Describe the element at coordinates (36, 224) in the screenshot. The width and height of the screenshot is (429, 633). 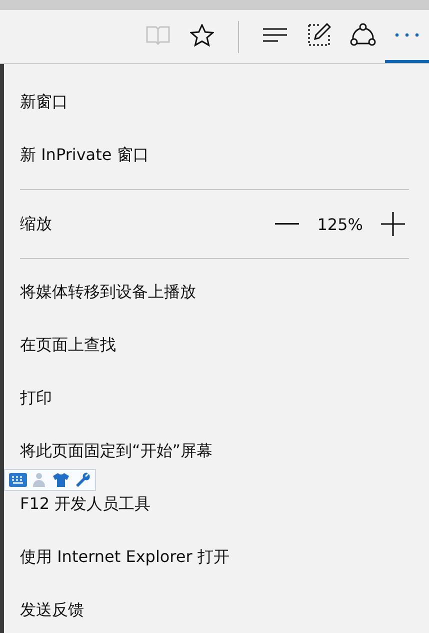
I see `zoom-label: 缩放` at that location.